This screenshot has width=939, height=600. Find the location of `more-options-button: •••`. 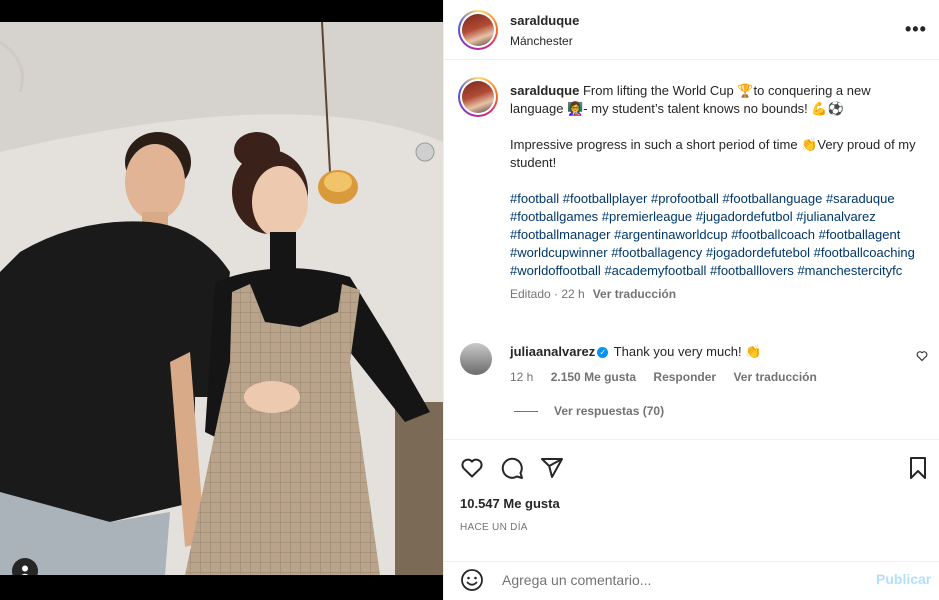

more-options-button: ••• is located at coordinates (916, 29).